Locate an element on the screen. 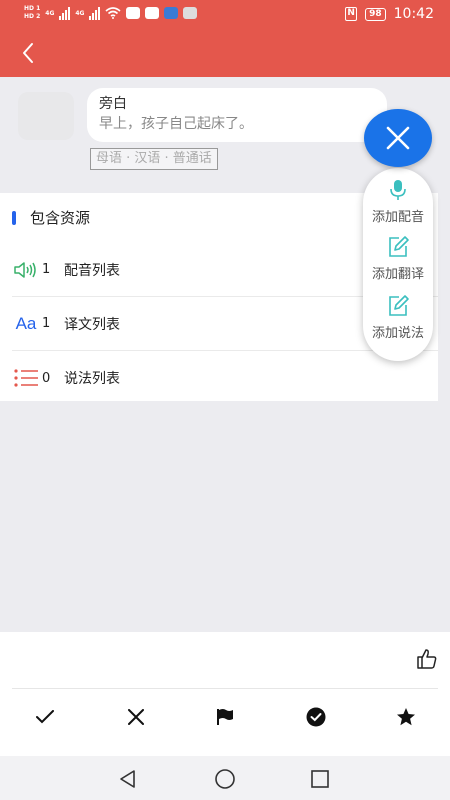  add-translation-label: 添加翻译 is located at coordinates (397, 274).